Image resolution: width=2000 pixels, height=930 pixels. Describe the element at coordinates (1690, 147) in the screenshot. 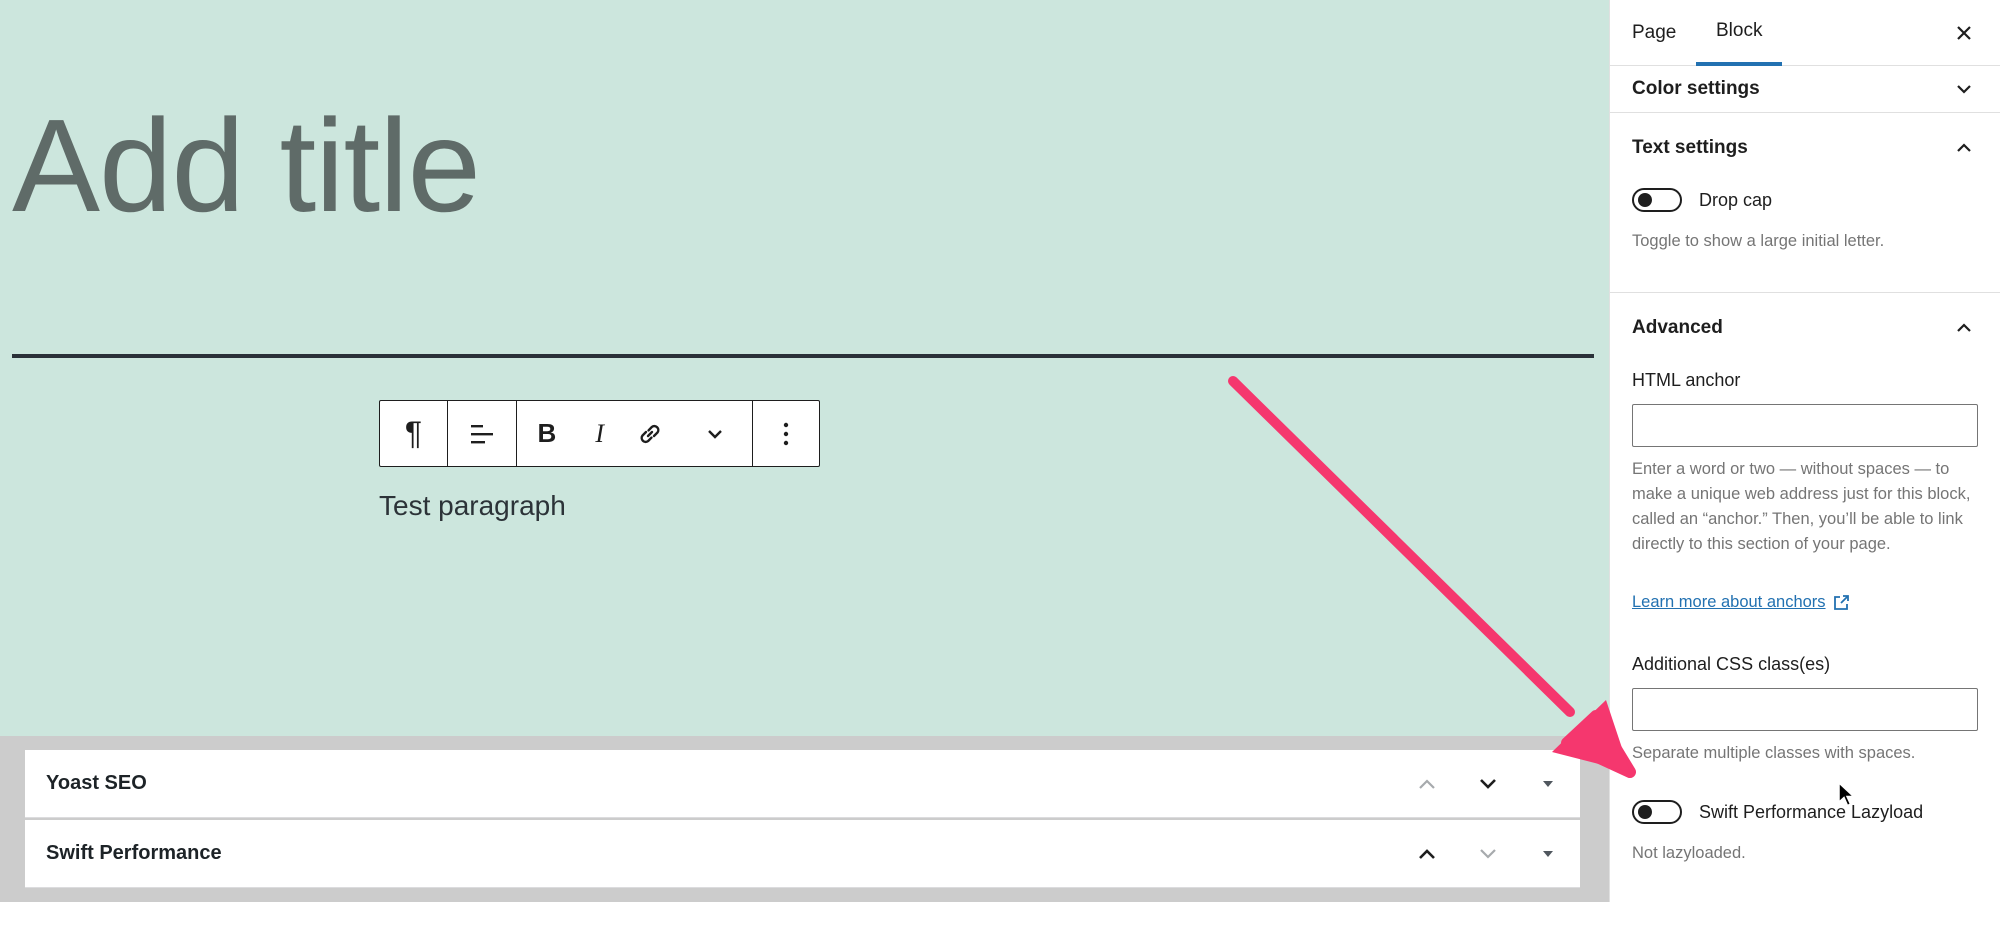

I see `panel-title: Text settings` at that location.